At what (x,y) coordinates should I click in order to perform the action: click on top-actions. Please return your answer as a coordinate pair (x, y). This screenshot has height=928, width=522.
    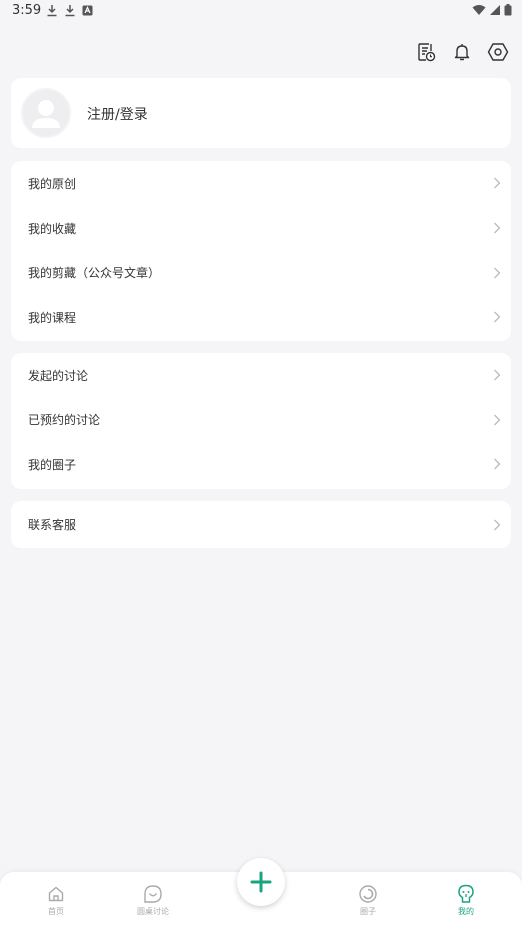
    Looking at the image, I should click on (462, 52).